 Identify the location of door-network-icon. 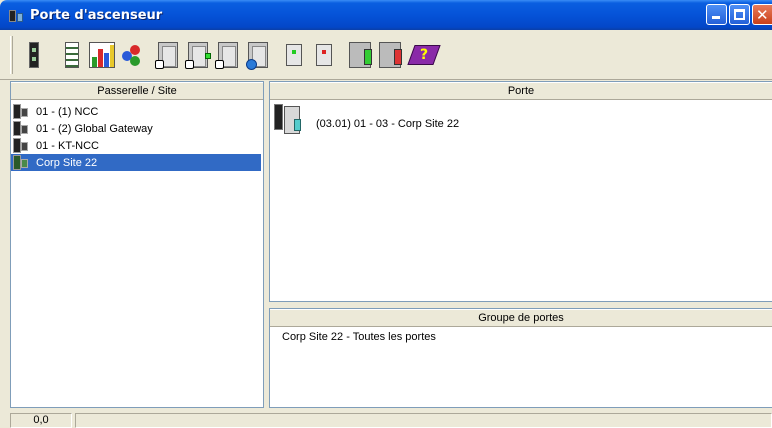
(257, 55).